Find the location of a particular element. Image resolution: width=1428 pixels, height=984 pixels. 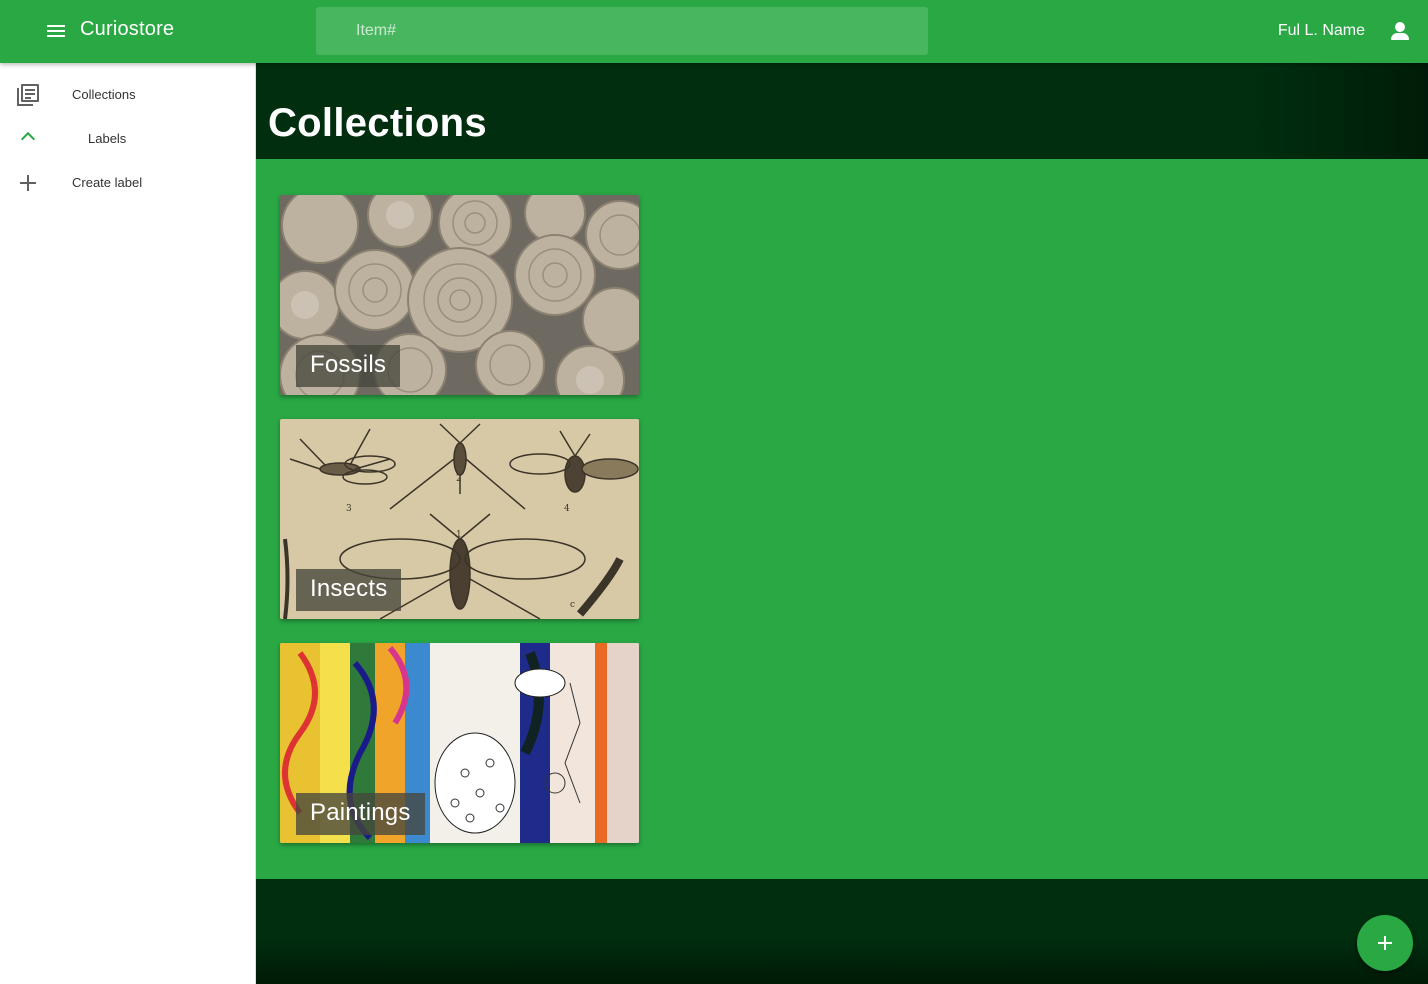

sidebar-item-collections: Collections is located at coordinates (128, 95).